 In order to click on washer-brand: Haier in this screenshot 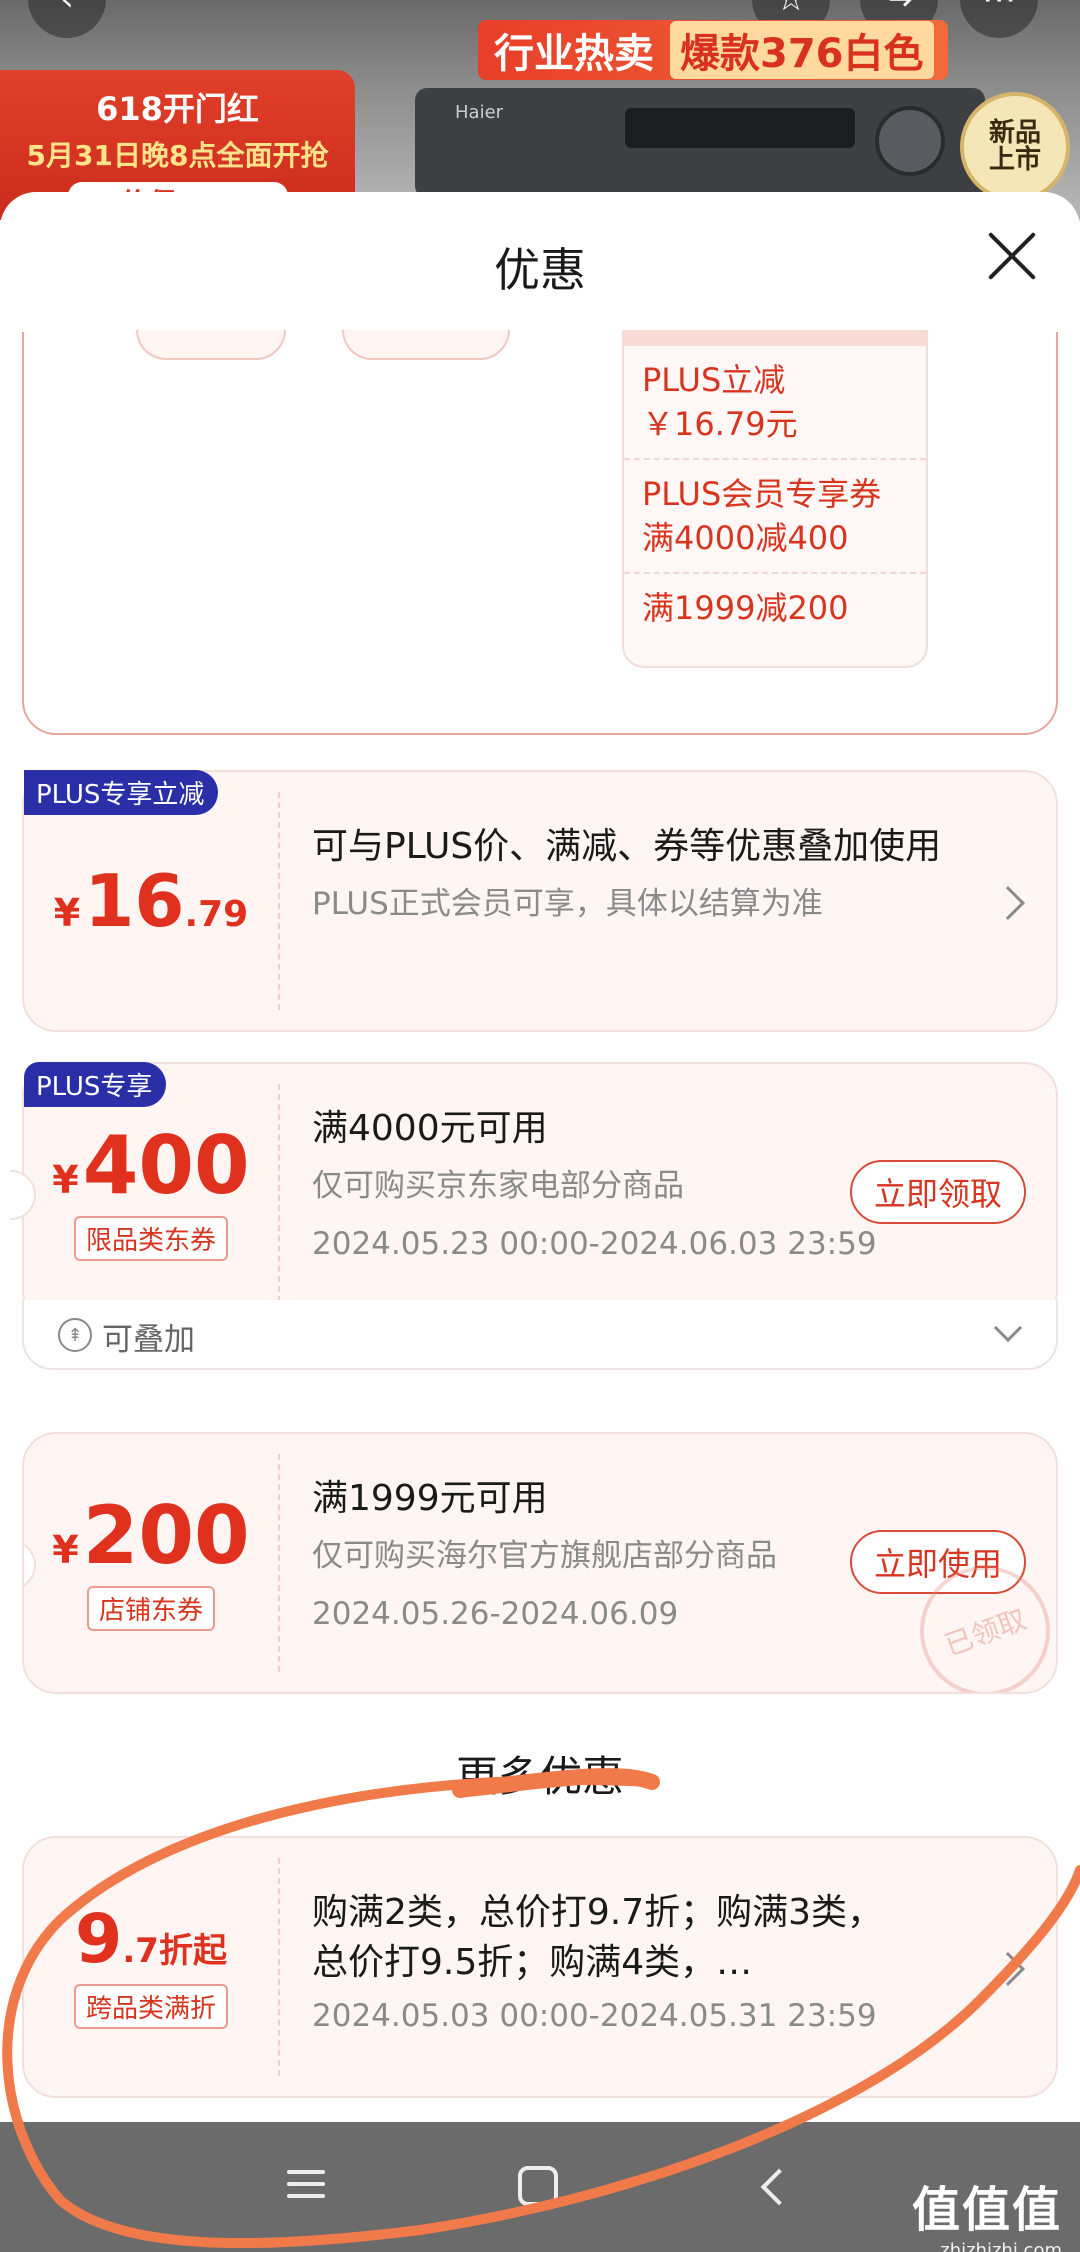, I will do `click(479, 112)`.